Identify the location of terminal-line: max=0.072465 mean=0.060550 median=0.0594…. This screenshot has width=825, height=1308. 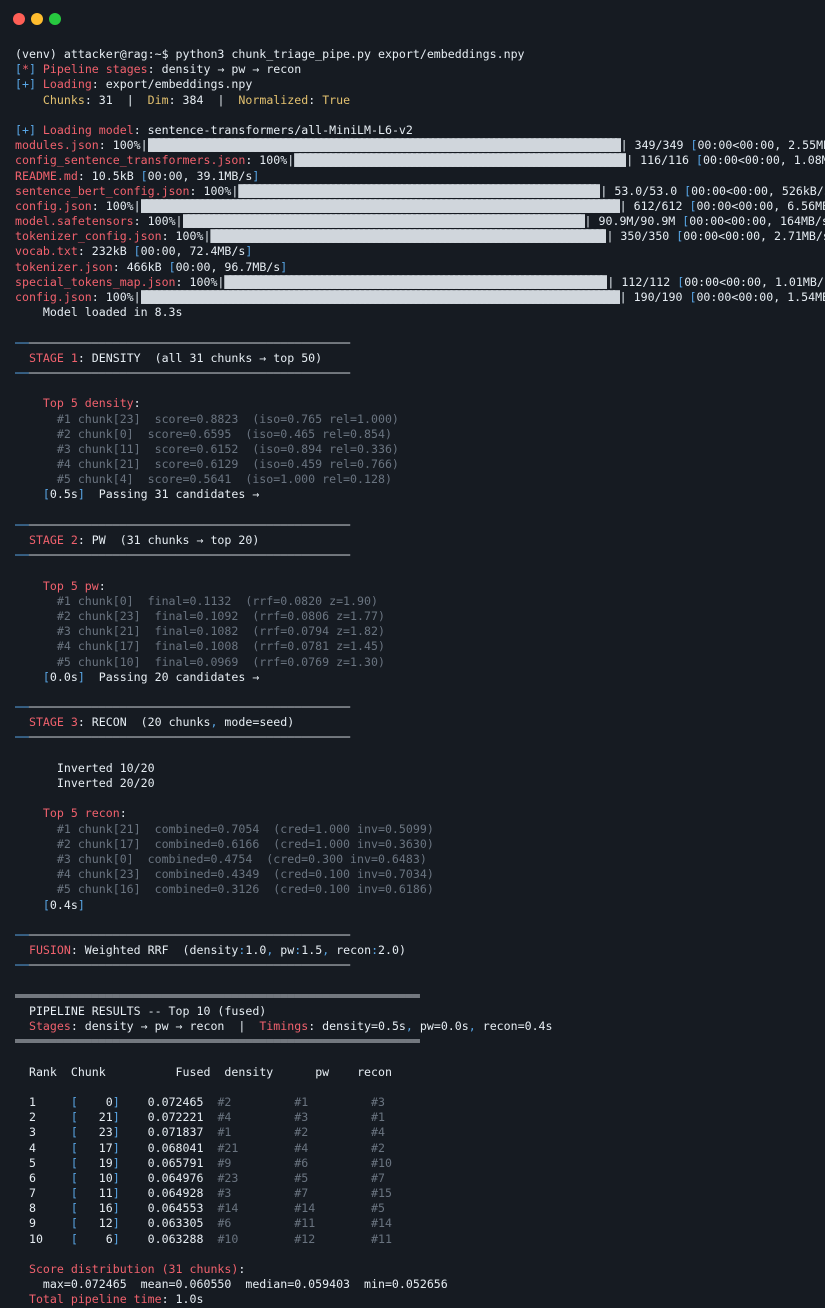
(420, 1284).